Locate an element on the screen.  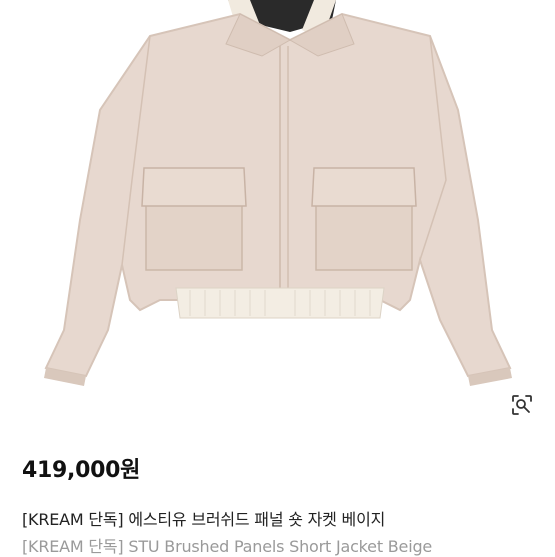
product-title-korean: [KREAM 단독] 에스티유 브러쉬드 패널 숏 자켓 베이지 is located at coordinates (203, 518).